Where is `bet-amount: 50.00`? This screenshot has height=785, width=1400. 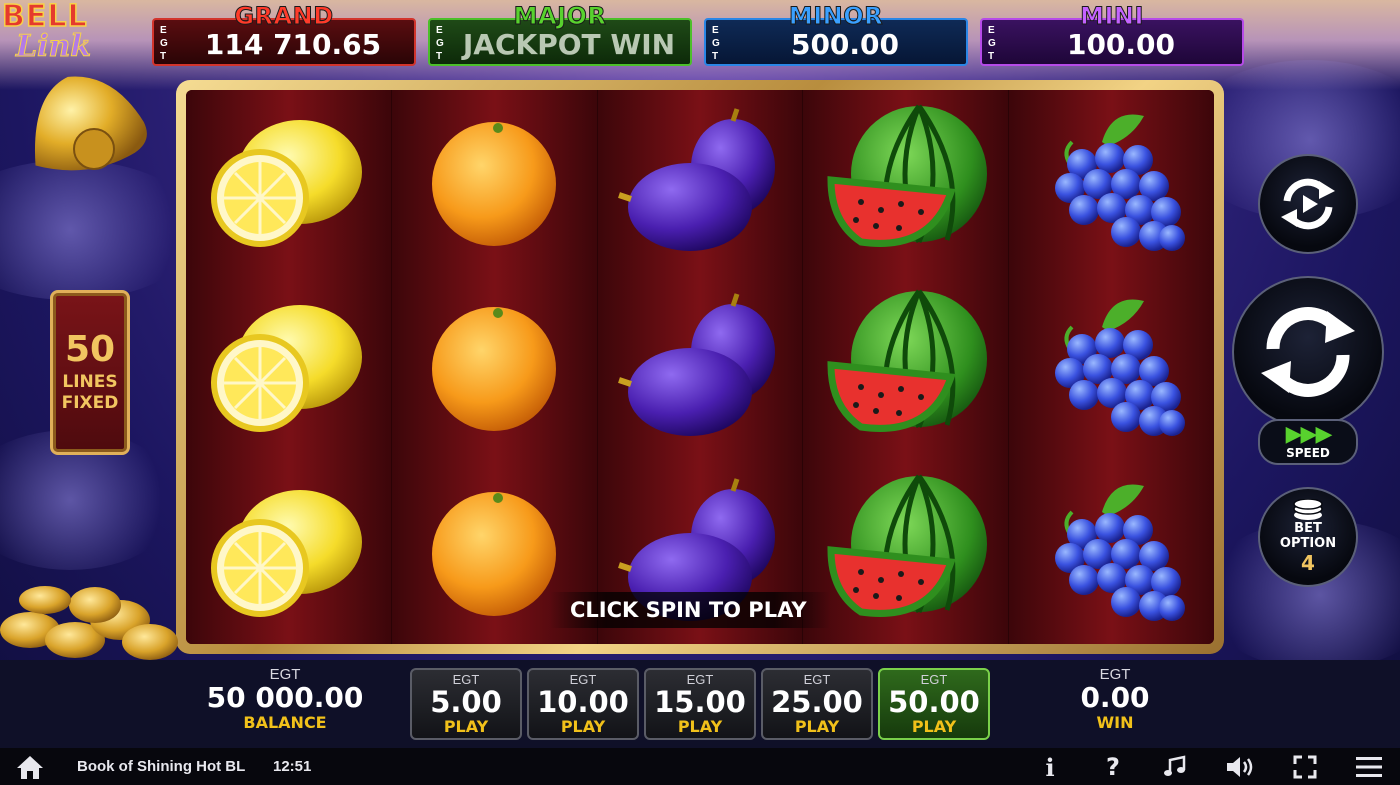
bet-amount: 50.00 is located at coordinates (934, 702).